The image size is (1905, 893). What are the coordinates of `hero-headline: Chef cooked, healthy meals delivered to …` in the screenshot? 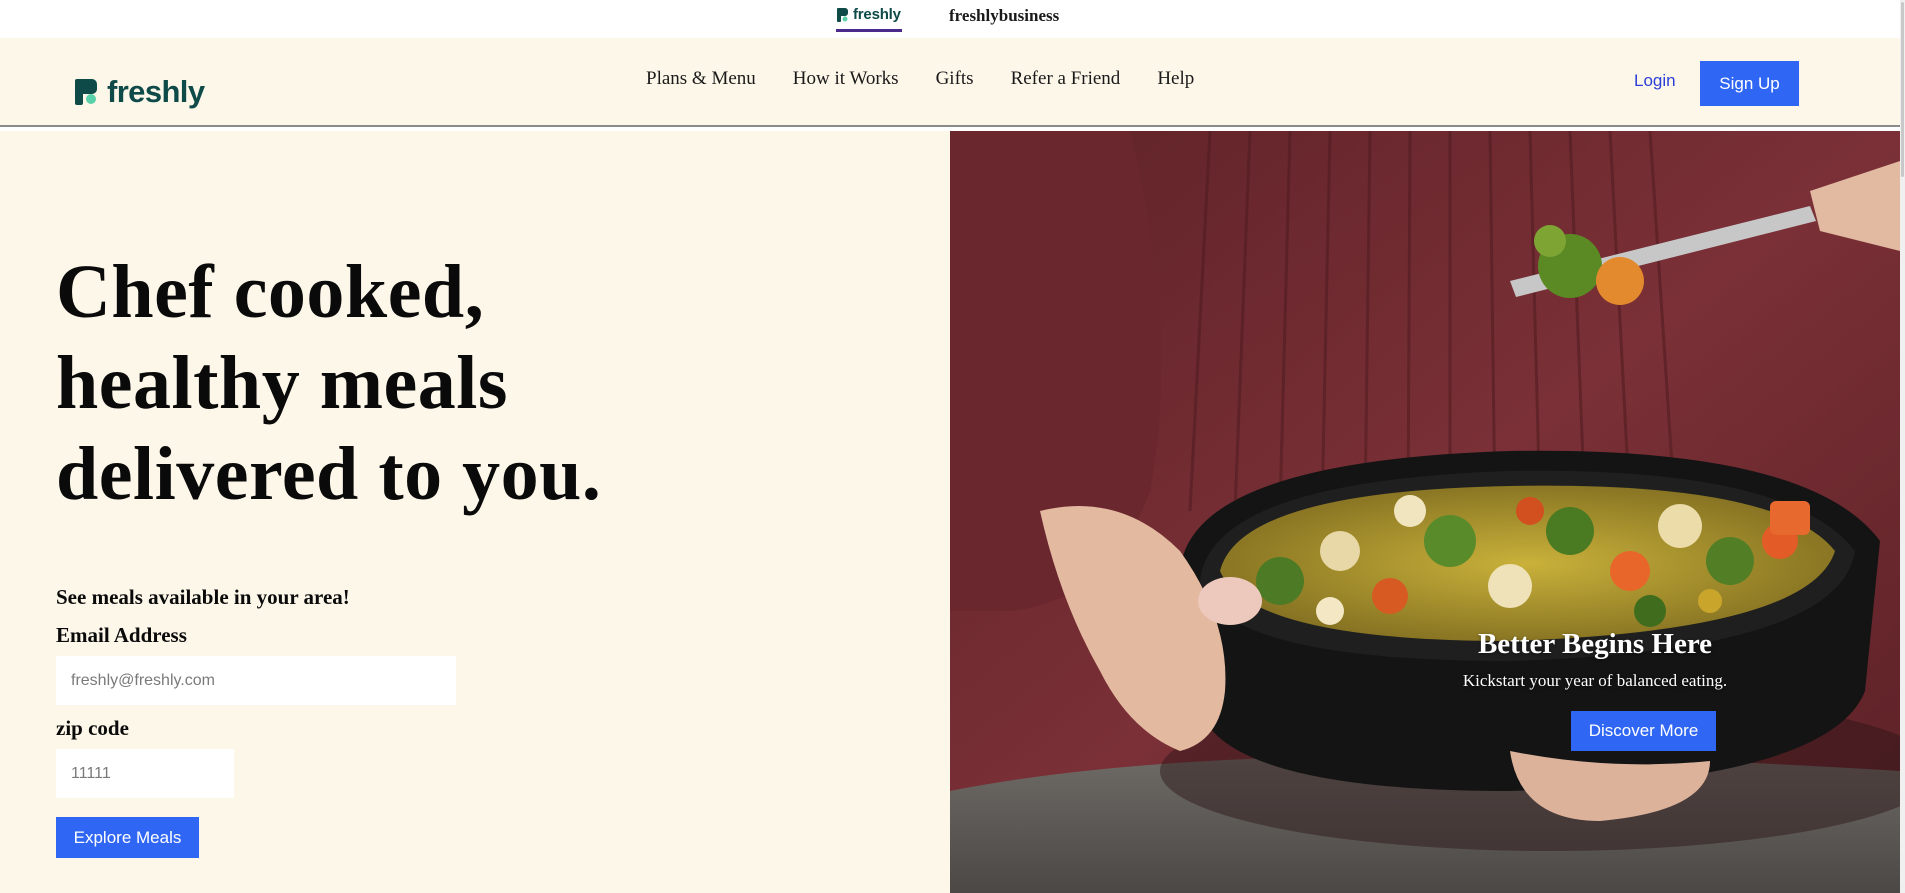 It's located at (406, 383).